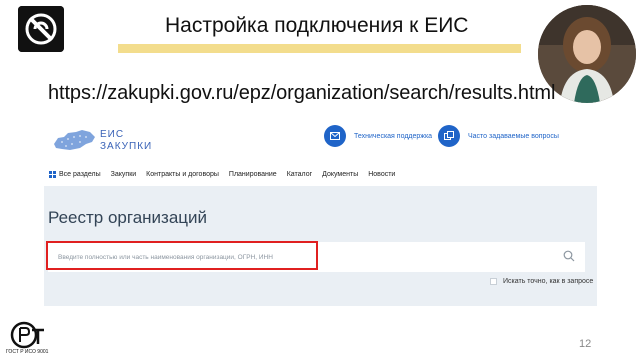 This screenshot has width=640, height=360. What do you see at coordinates (299, 174) in the screenshot?
I see `nav-catalog: Каталог` at bounding box center [299, 174].